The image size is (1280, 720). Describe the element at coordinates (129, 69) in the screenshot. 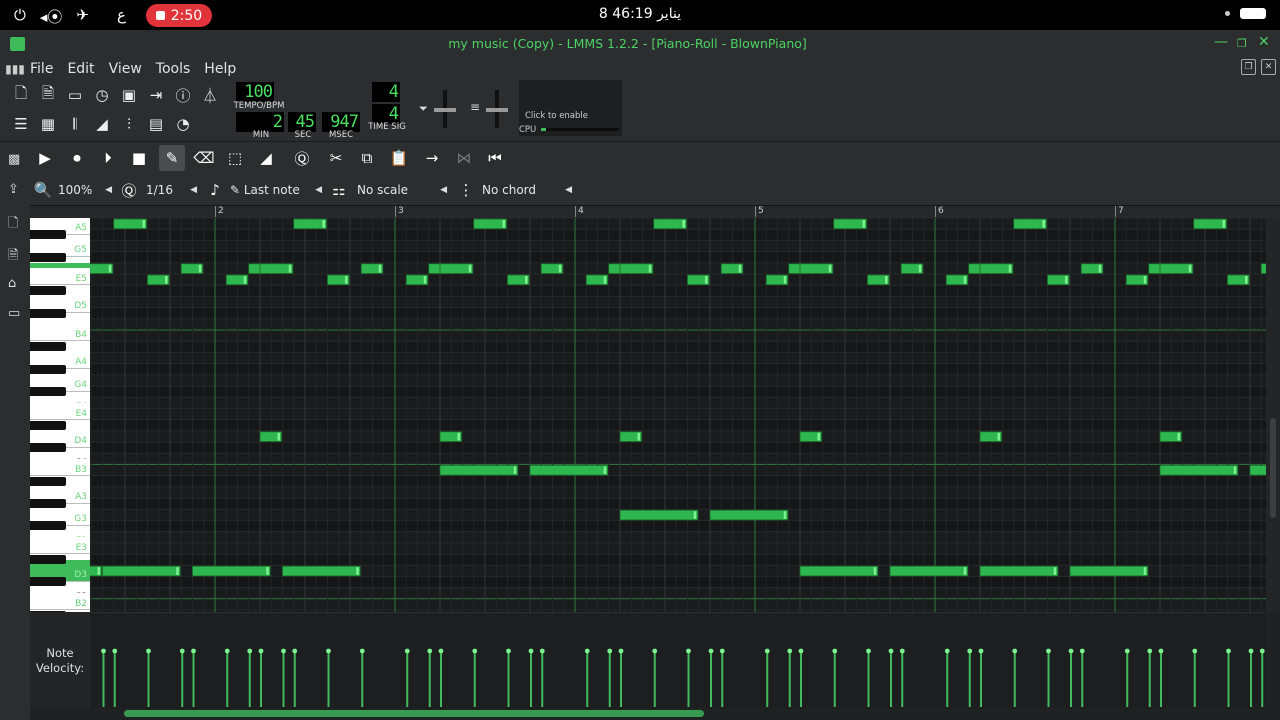

I see `menu-view: View` at that location.